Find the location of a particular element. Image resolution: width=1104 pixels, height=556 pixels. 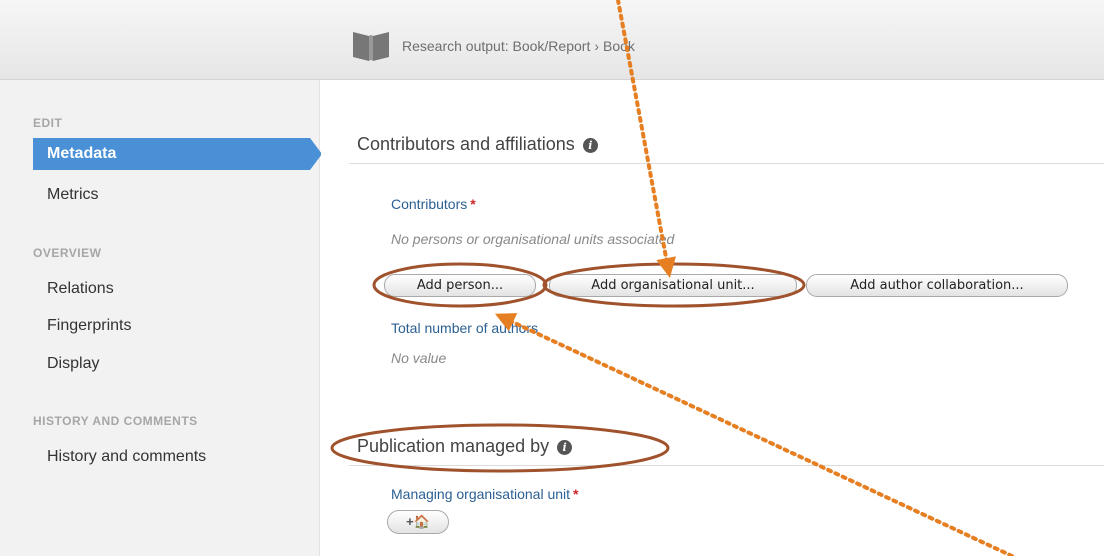

sidebar-item-fingerprints: Fingerprints is located at coordinates (89, 326).